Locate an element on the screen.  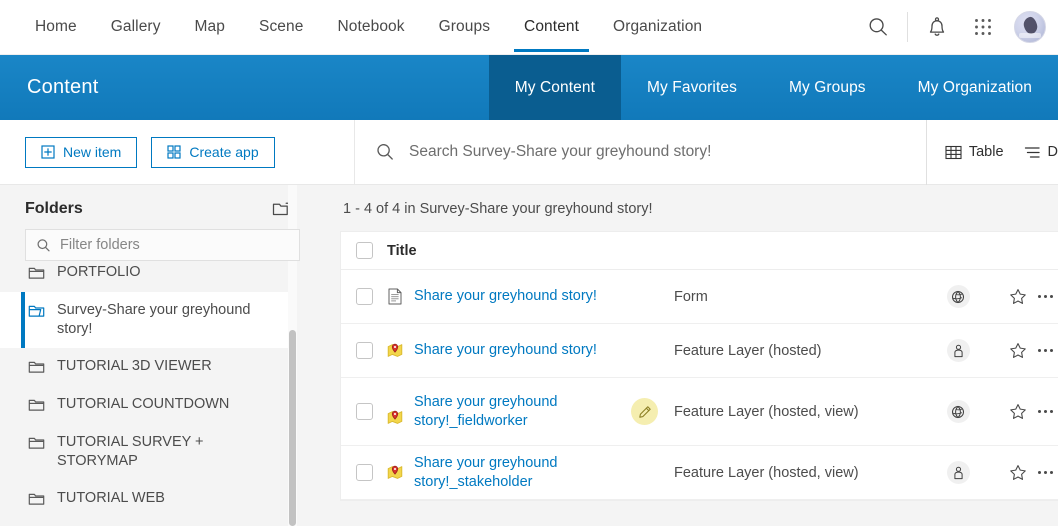
tab-my-organization: My Organization is located at coordinates (975, 87).